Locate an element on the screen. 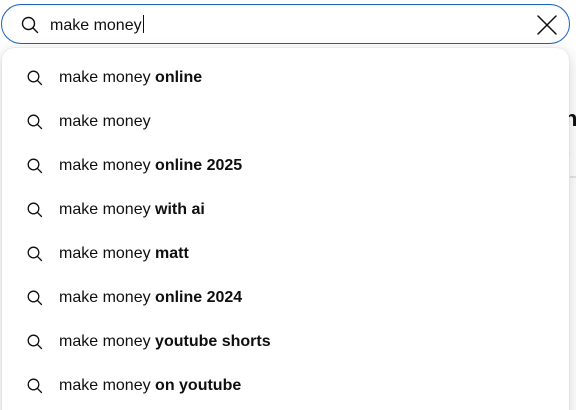 The height and width of the screenshot is (410, 576). suggestion-label: make money online 2025 is located at coordinates (151, 165).